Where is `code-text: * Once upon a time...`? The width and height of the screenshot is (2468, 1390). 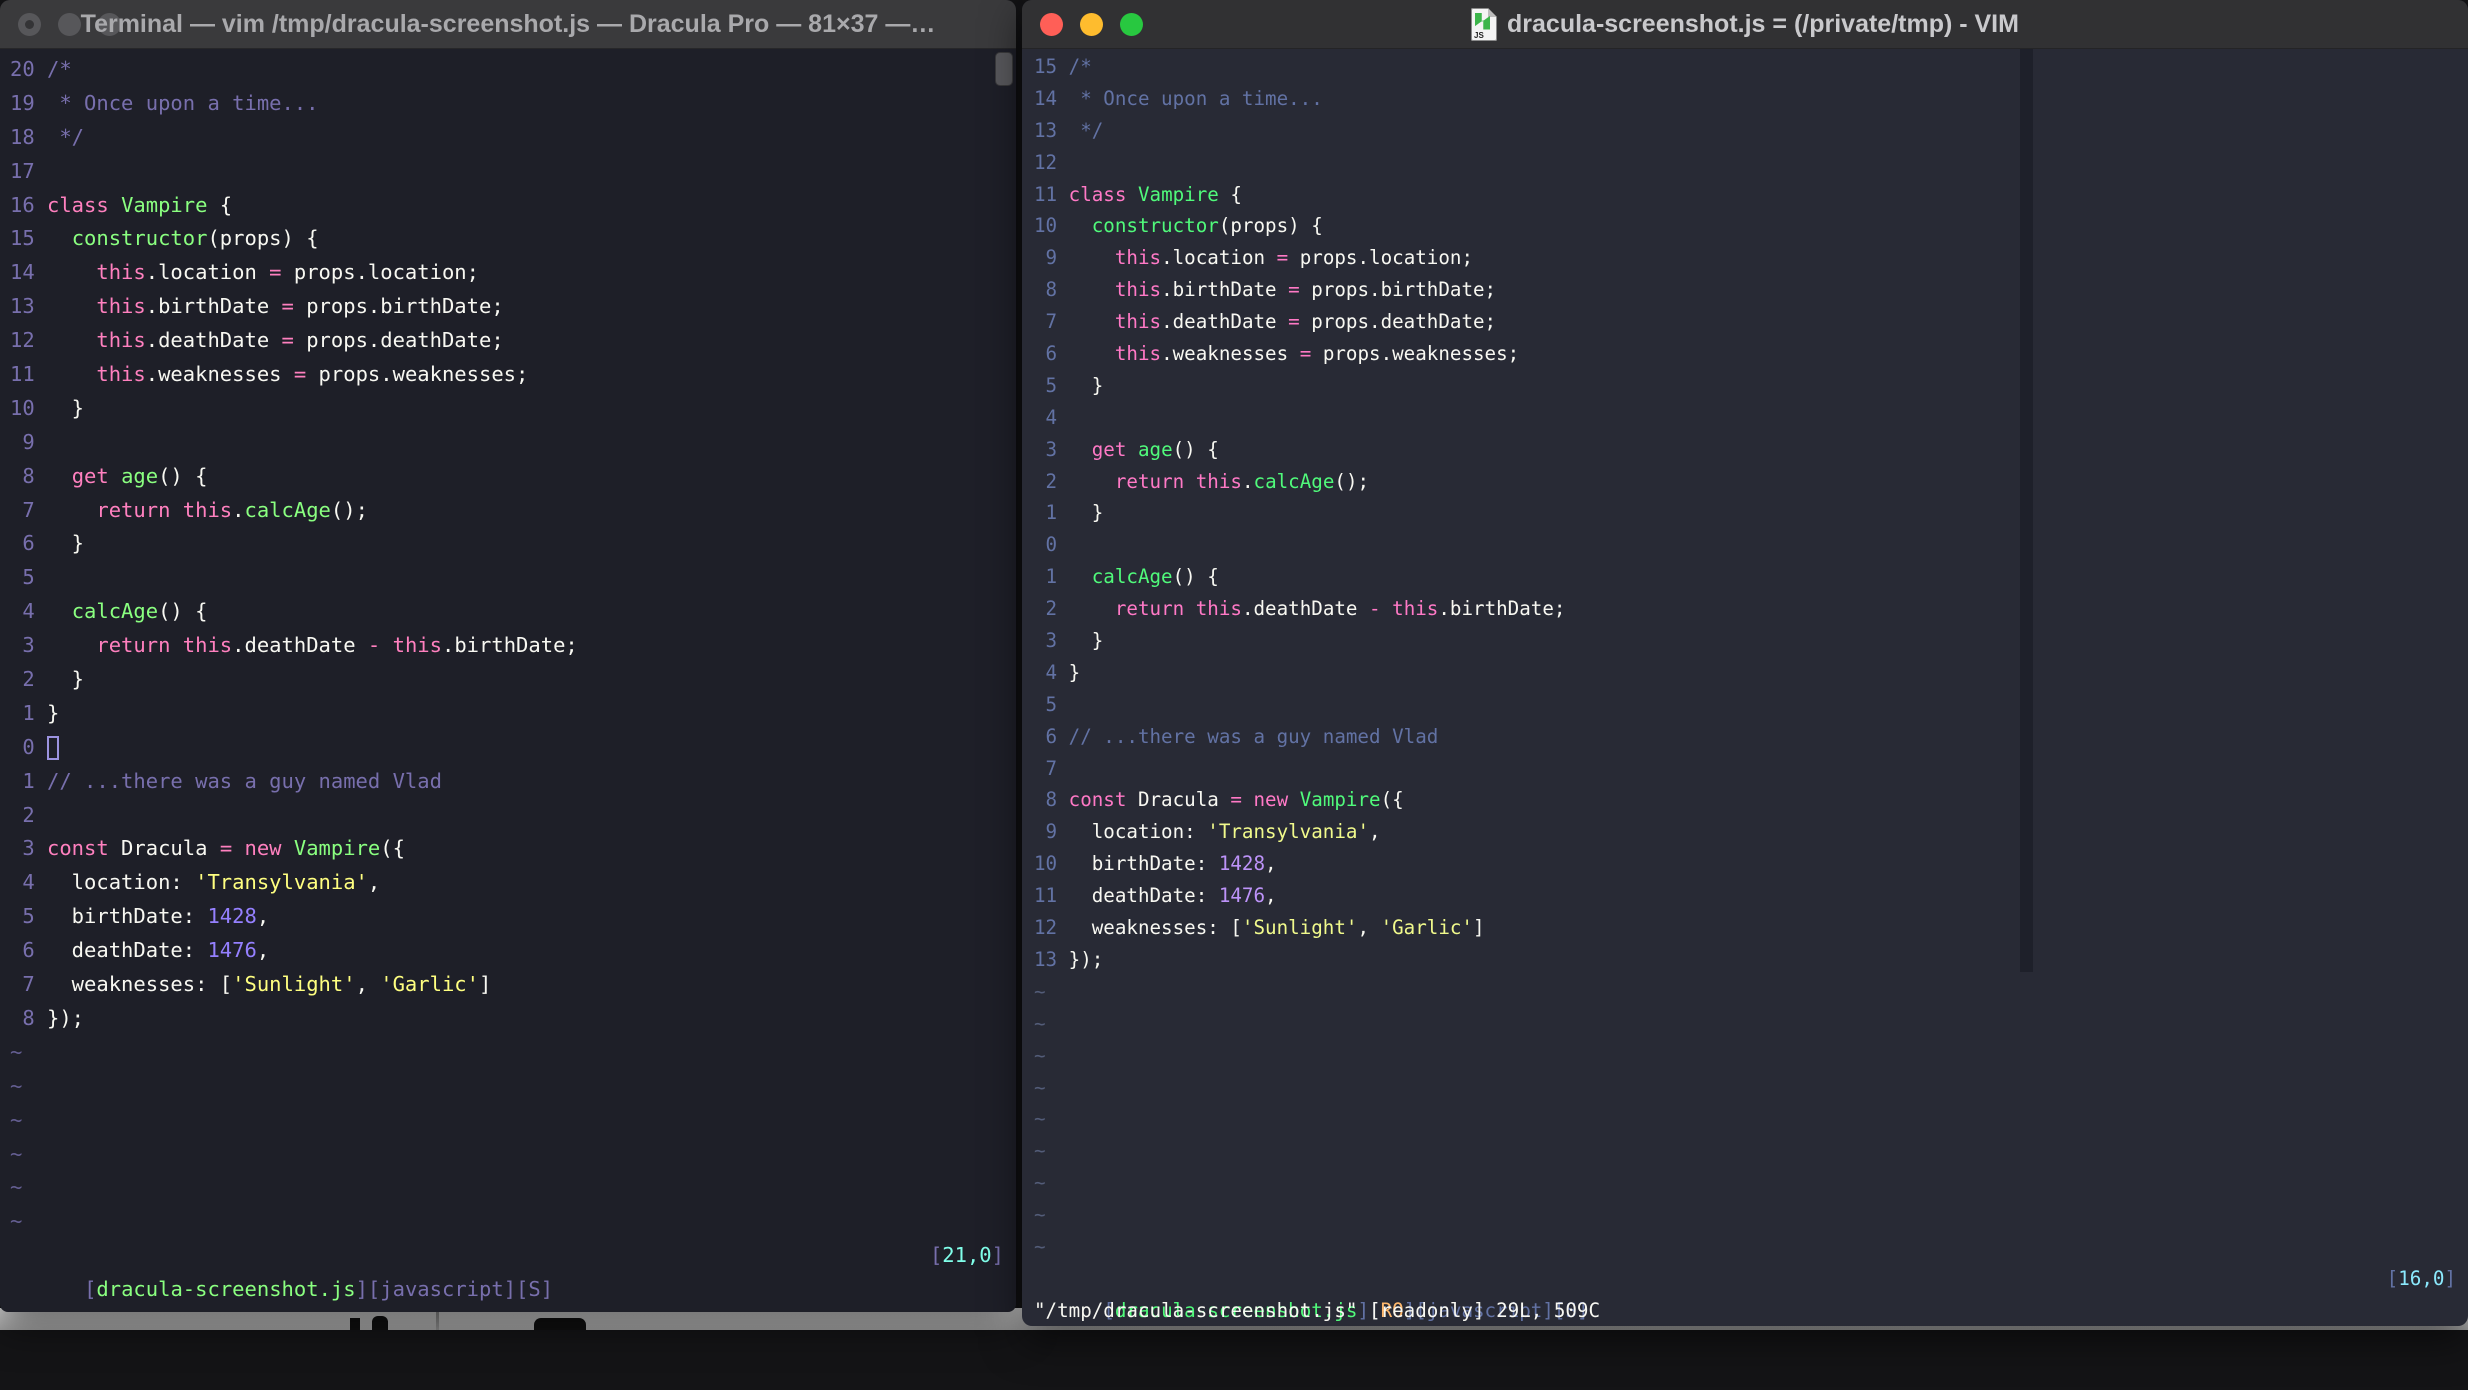
code-text: * Once upon a time... is located at coordinates (183, 102).